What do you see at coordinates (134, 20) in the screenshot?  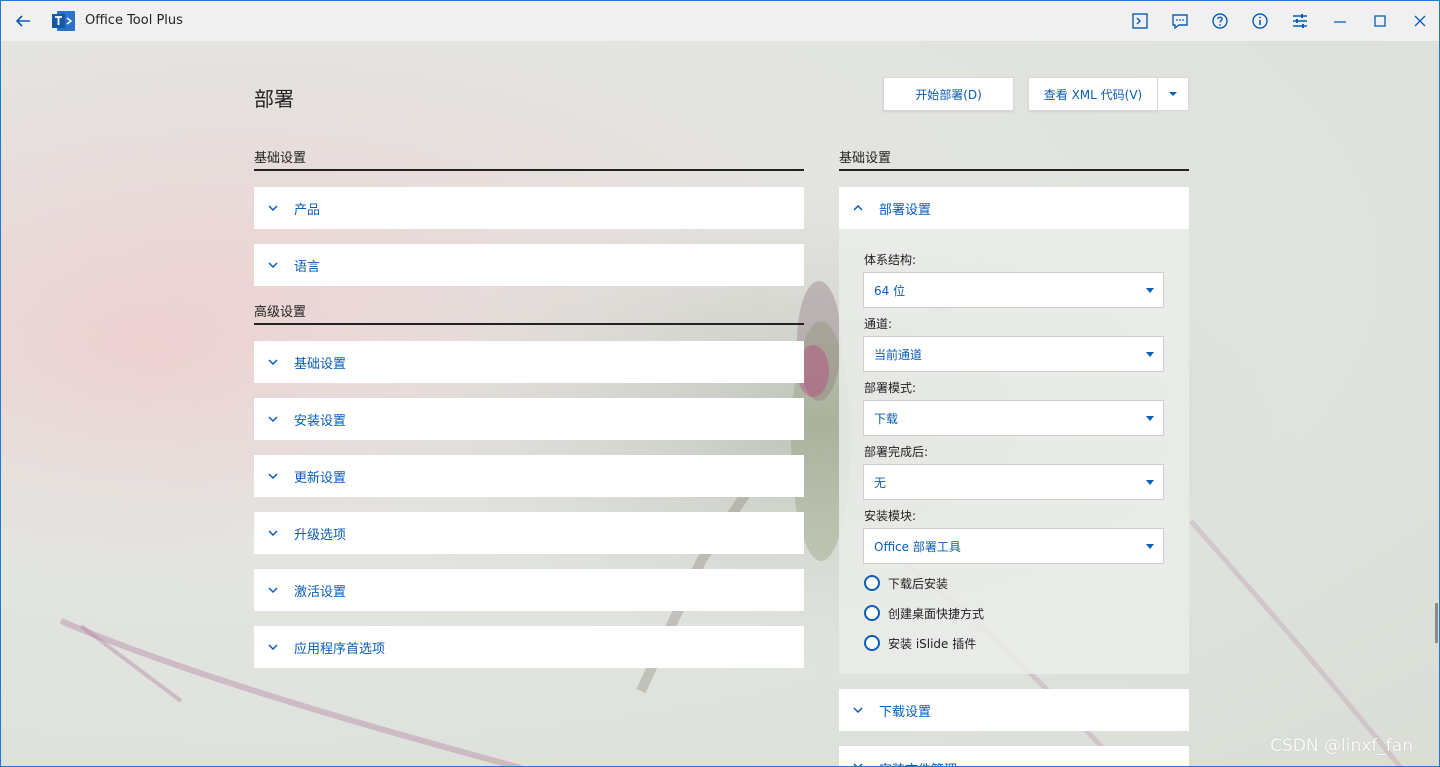 I see `app-title: Office Tool Plus` at bounding box center [134, 20].